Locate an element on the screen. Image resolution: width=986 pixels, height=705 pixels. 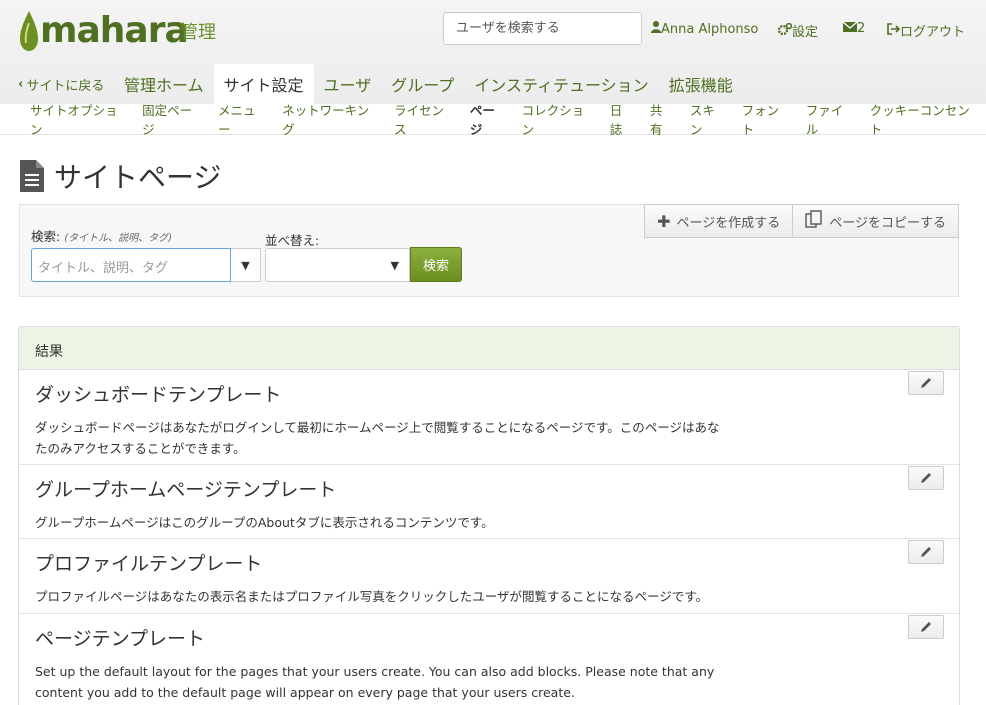
search-type-dropdown: ▼ is located at coordinates (246, 265).